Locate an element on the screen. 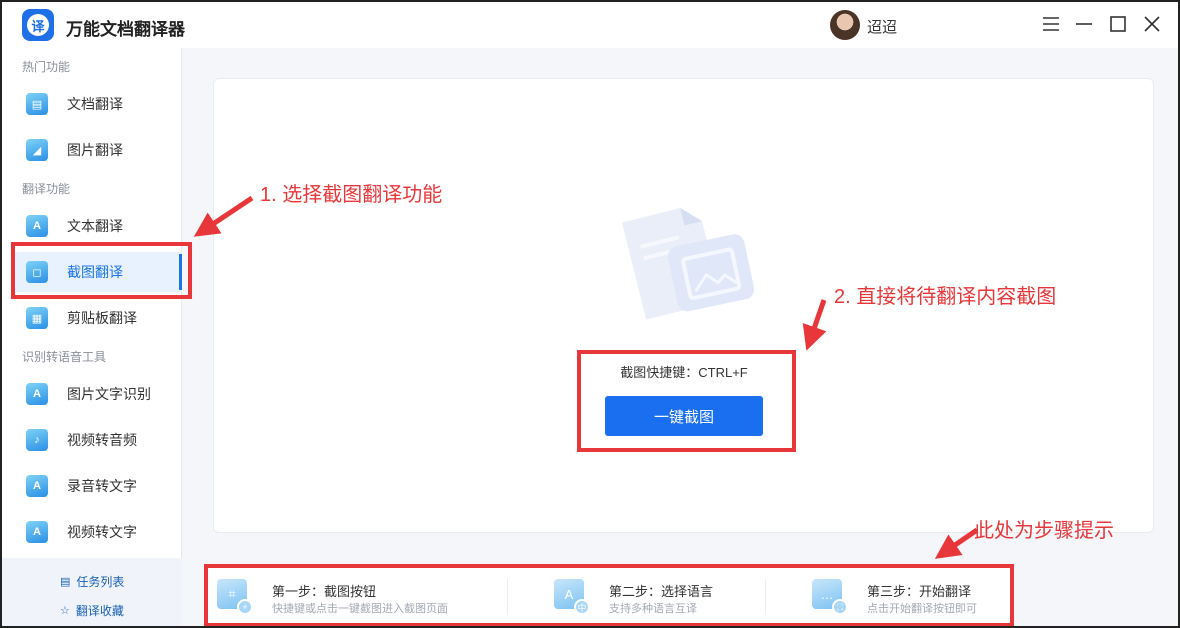 The width and height of the screenshot is (1180, 628). annotation-box-capture is located at coordinates (686, 401).